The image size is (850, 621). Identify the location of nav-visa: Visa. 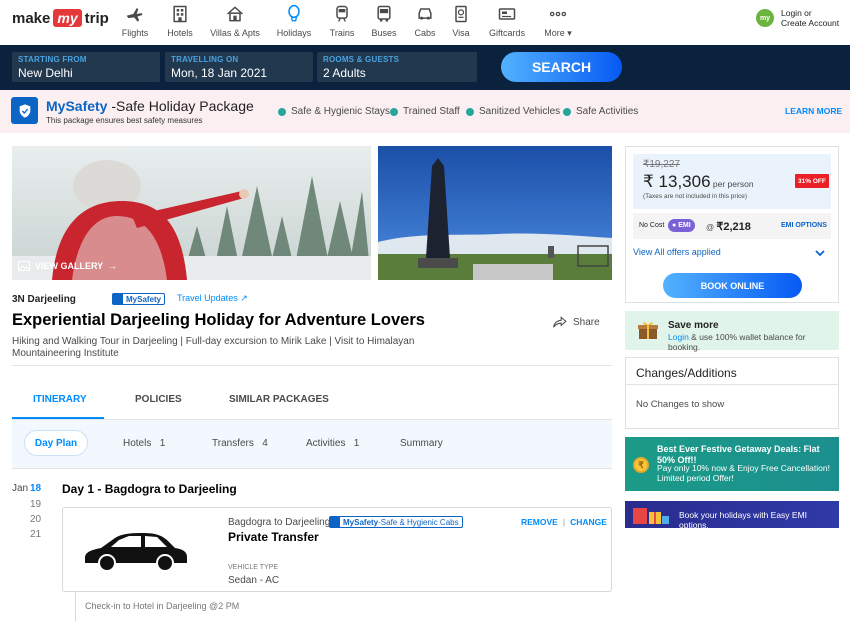
(461, 22).